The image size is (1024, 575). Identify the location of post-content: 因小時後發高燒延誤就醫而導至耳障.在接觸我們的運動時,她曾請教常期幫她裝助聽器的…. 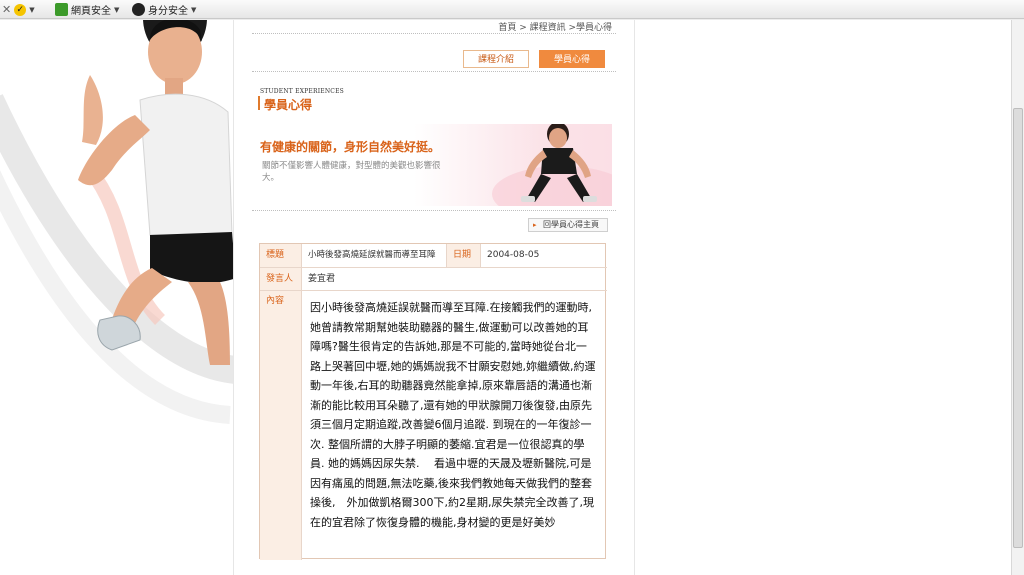
(453, 415).